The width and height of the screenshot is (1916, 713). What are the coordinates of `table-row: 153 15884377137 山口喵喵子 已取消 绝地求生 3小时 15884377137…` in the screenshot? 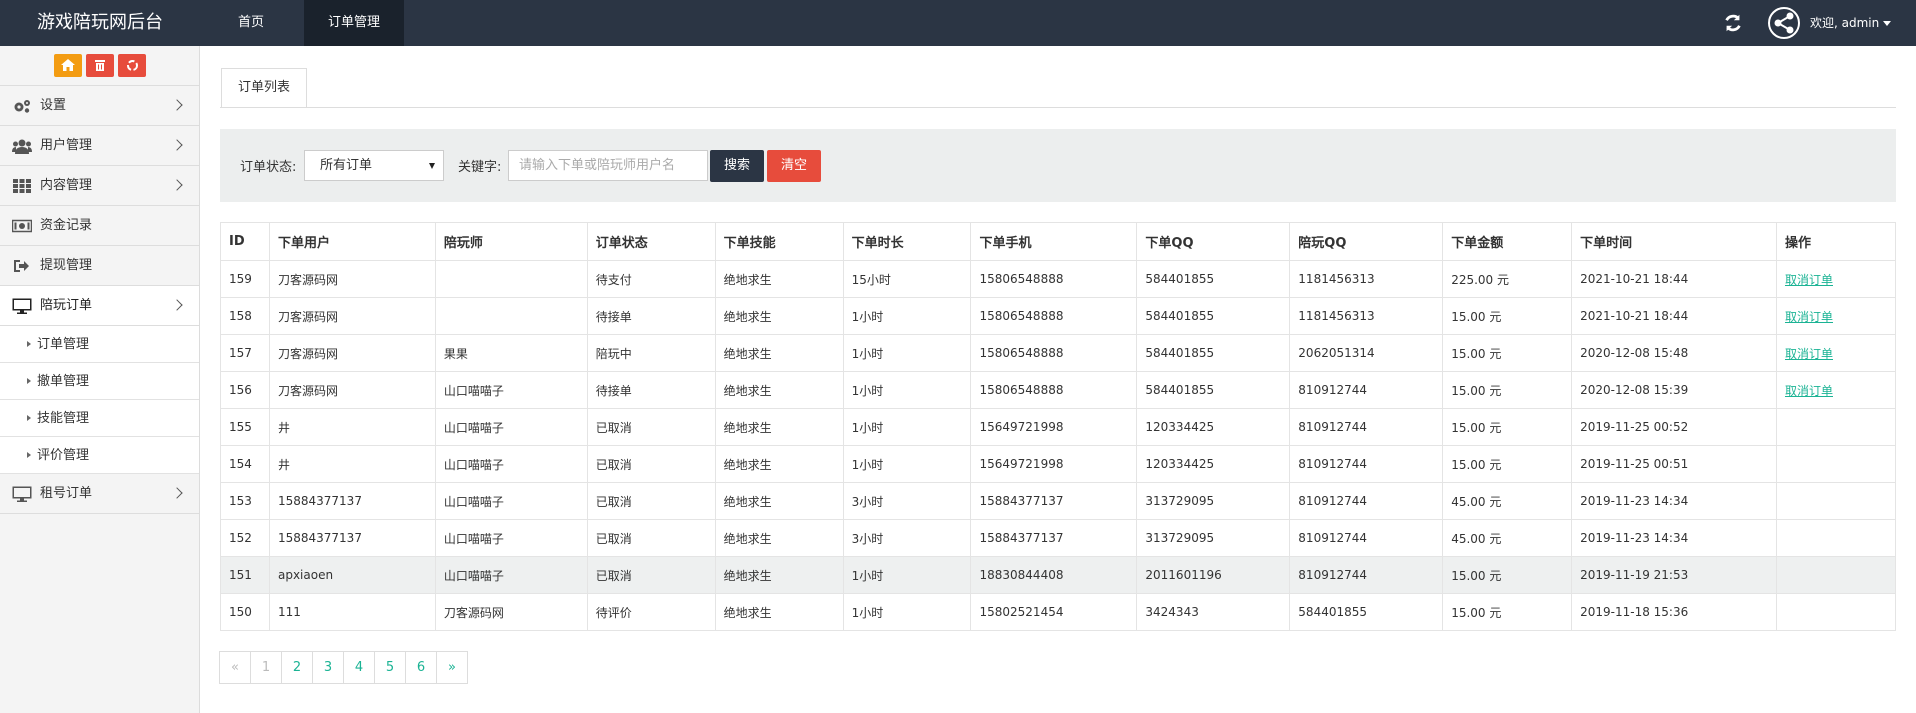 It's located at (1058, 501).